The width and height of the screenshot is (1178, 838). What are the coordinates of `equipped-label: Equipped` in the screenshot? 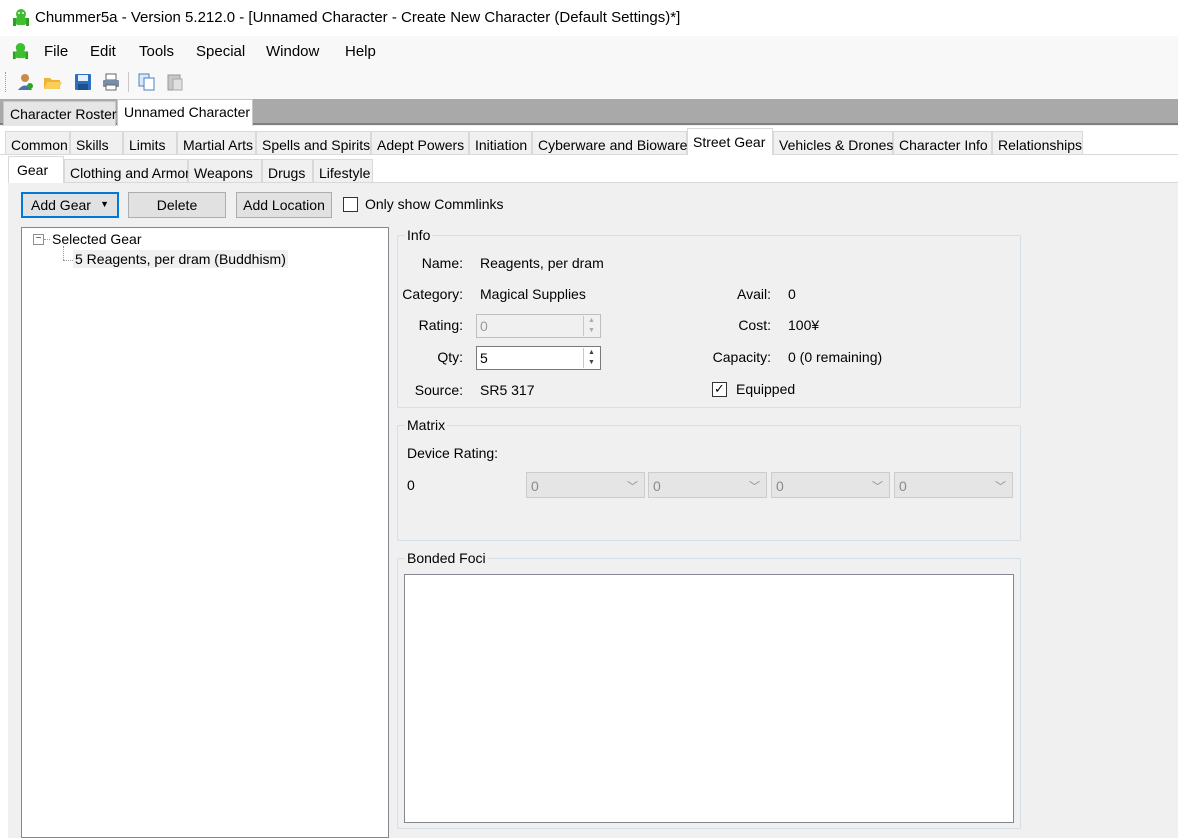 It's located at (765, 389).